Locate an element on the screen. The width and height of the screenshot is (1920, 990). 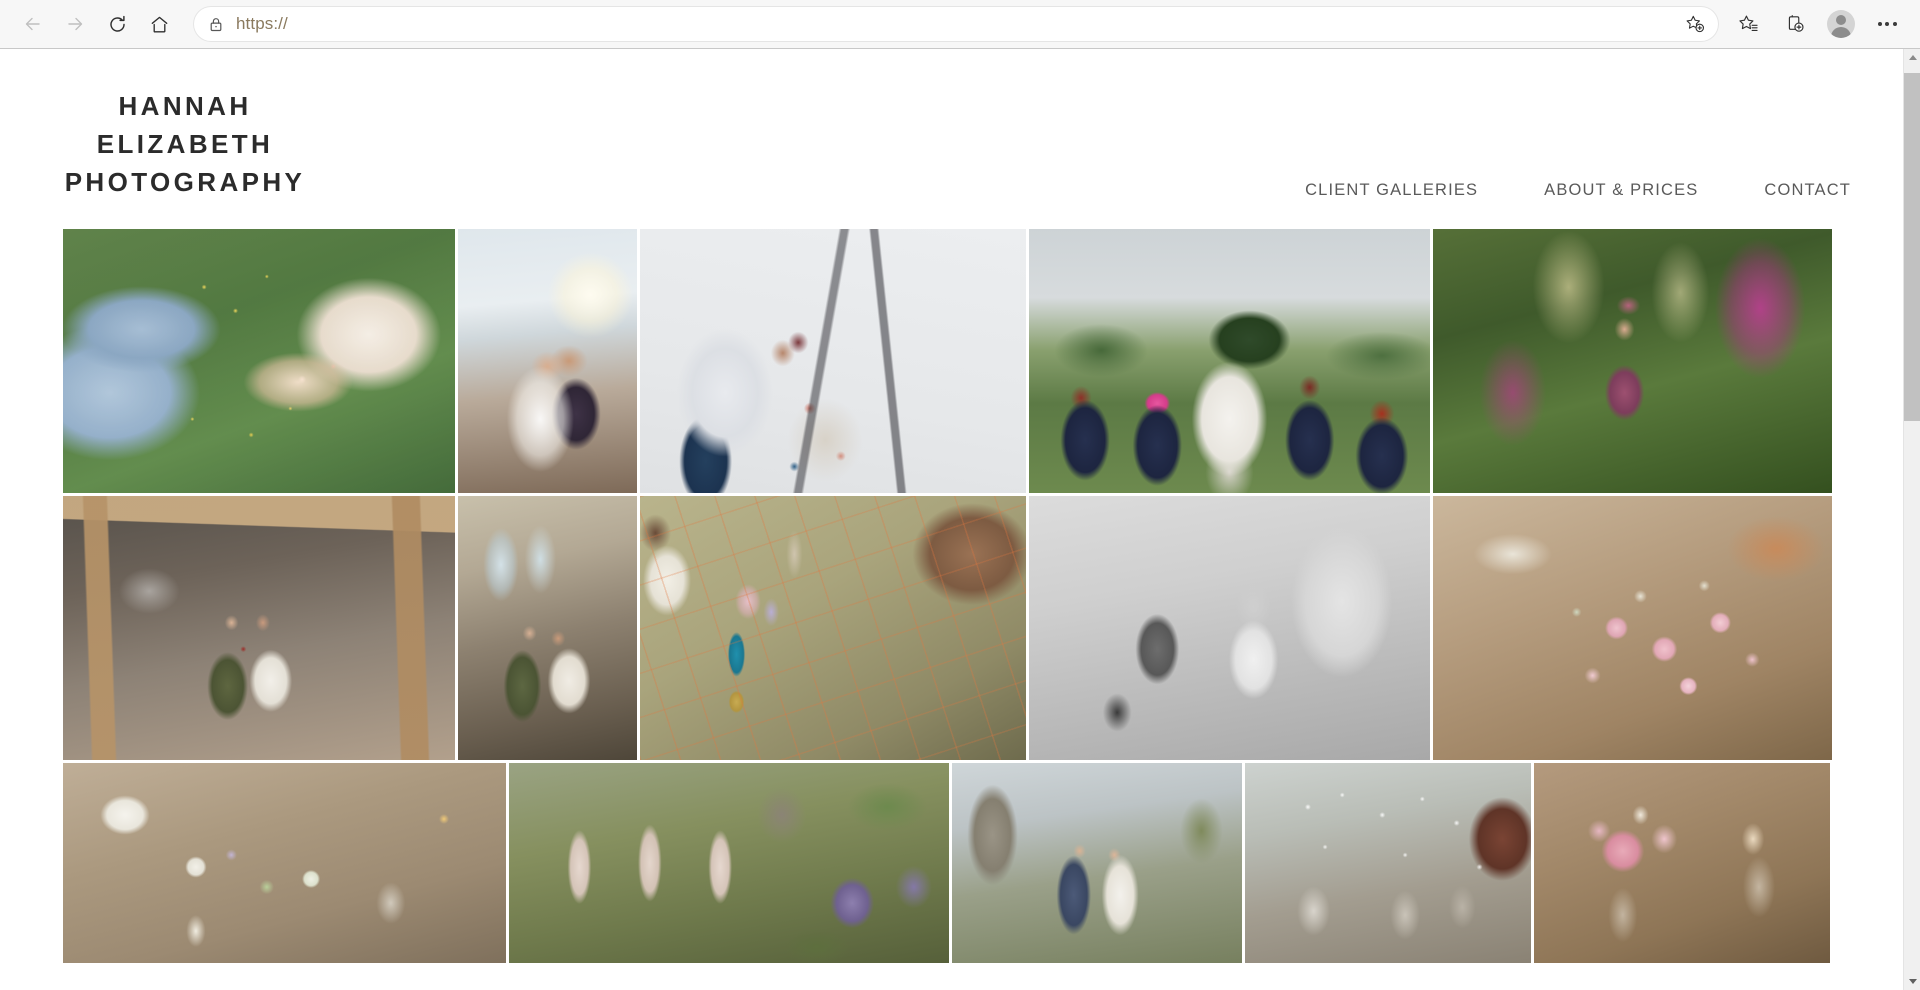
gallery-tile-boatyard-kiss is located at coordinates (547, 361).